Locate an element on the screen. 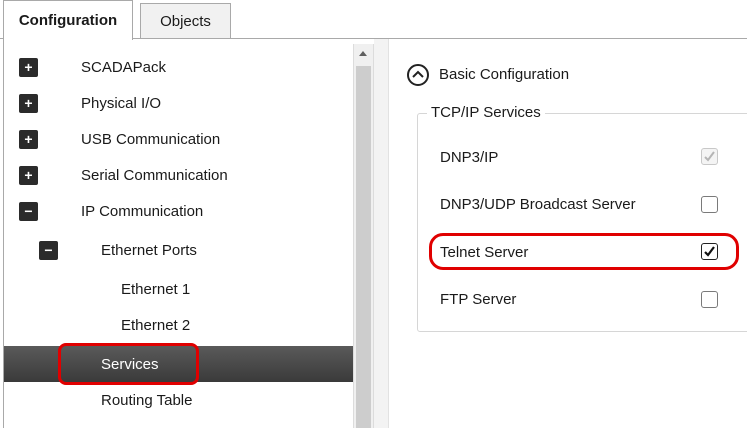 The height and width of the screenshot is (428, 747). tree-item-label: SCADAPack is located at coordinates (124, 67).